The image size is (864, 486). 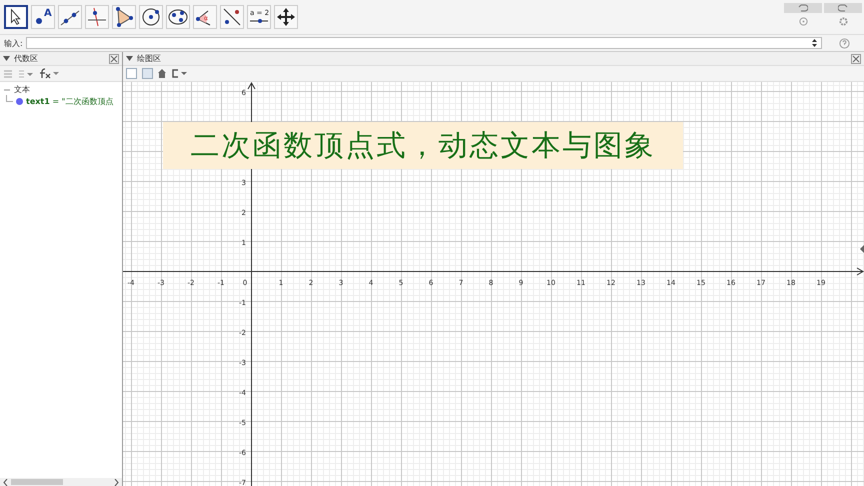 What do you see at coordinates (70, 101) in the screenshot?
I see `object-definition: text1 = "二次函数顶点` at bounding box center [70, 101].